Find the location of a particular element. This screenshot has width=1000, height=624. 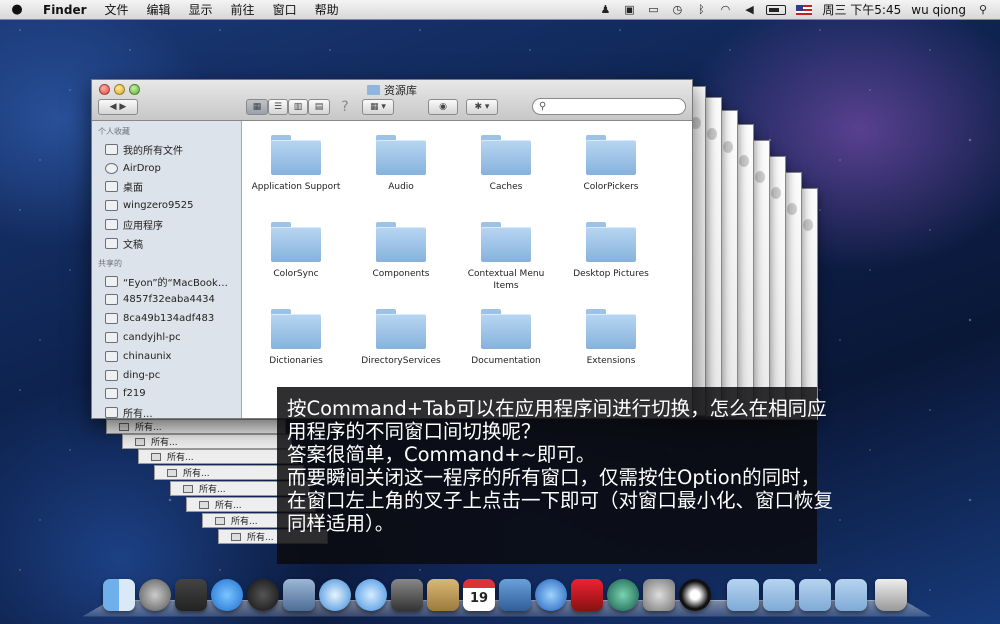

folder-item: Dictionaries is located at coordinates (296, 338).